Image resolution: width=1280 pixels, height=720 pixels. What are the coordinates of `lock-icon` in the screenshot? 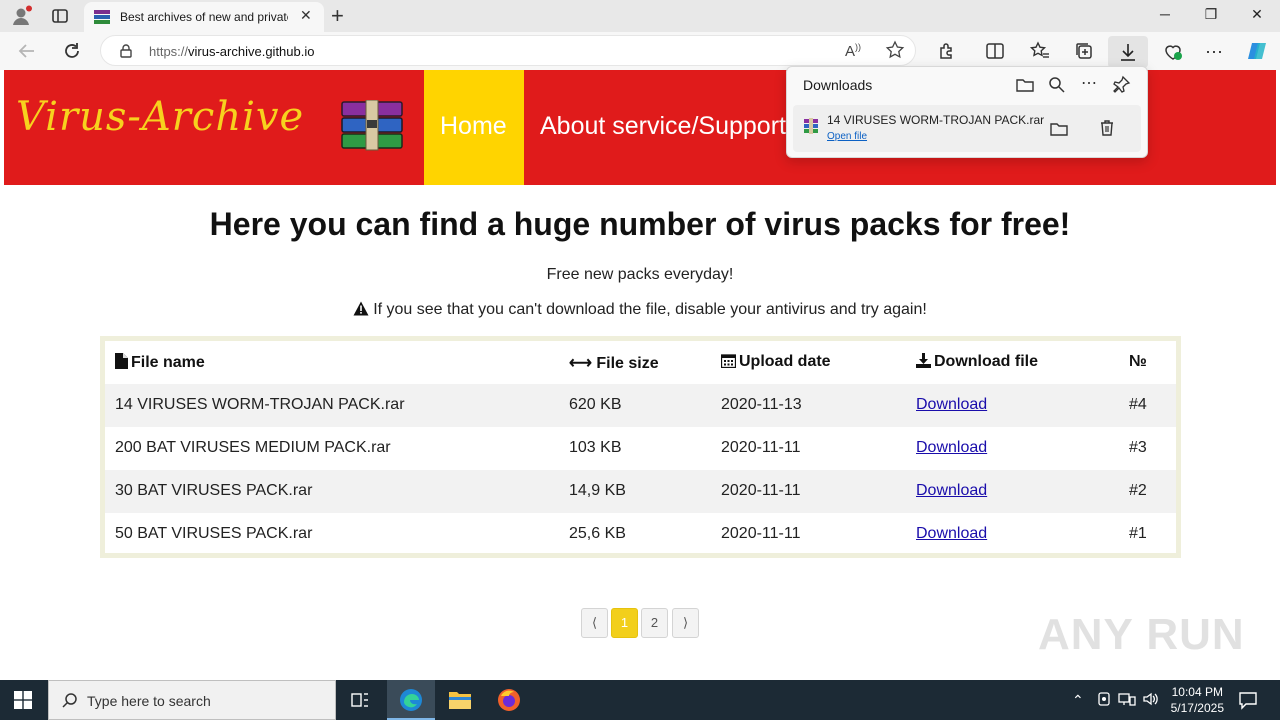 It's located at (126, 51).